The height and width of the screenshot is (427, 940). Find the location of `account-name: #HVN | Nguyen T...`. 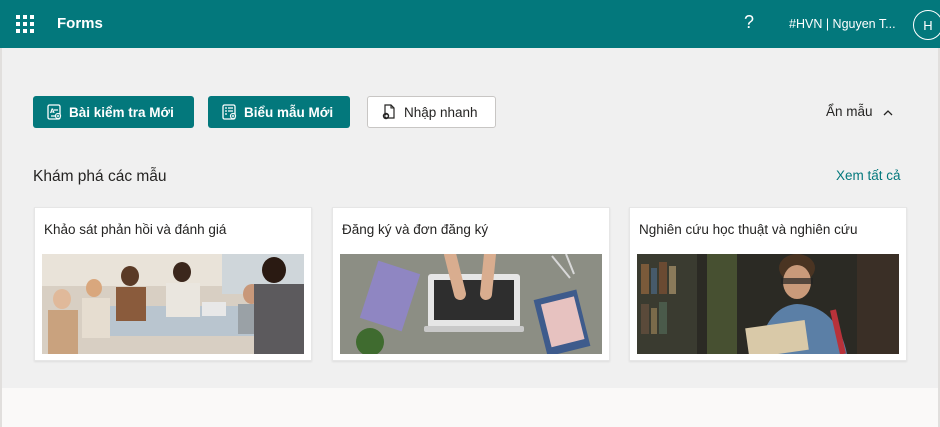

account-name: #HVN | Nguyen T... is located at coordinates (842, 24).